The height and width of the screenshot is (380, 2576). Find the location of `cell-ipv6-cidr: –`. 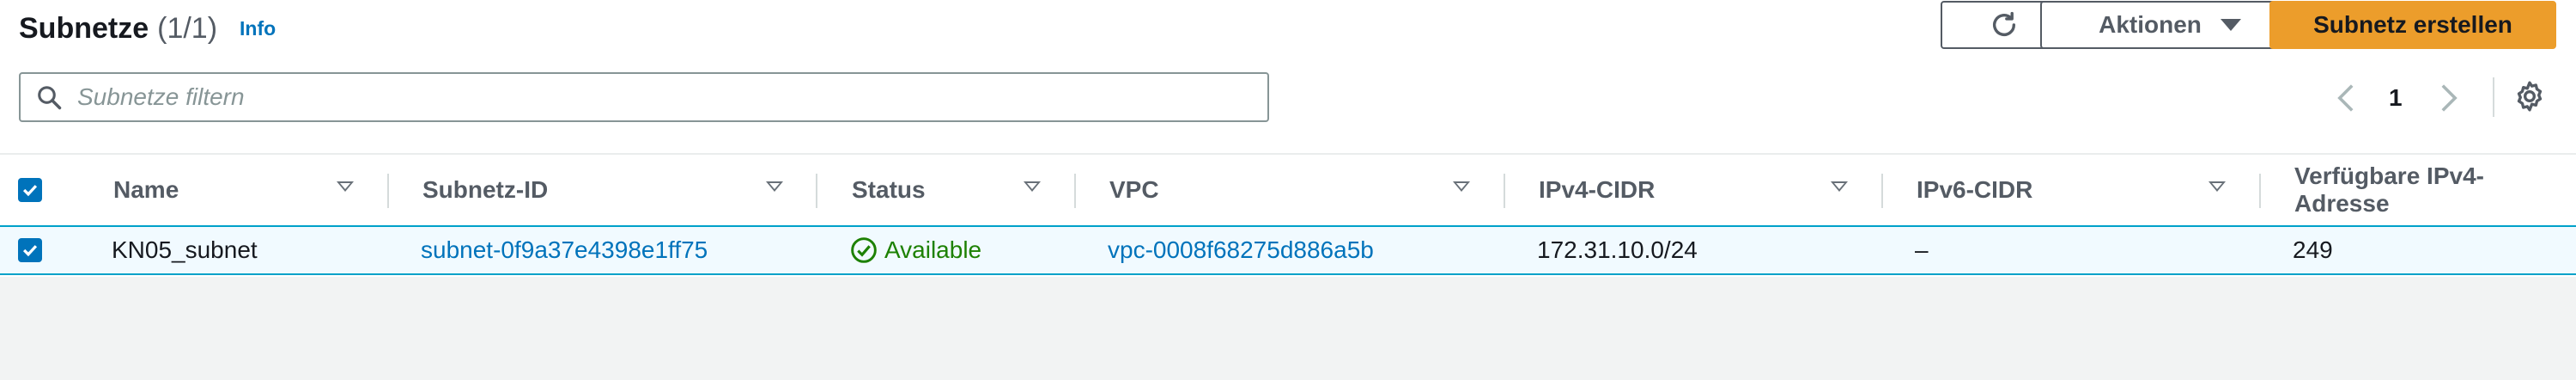

cell-ipv6-cidr: – is located at coordinates (1922, 249).